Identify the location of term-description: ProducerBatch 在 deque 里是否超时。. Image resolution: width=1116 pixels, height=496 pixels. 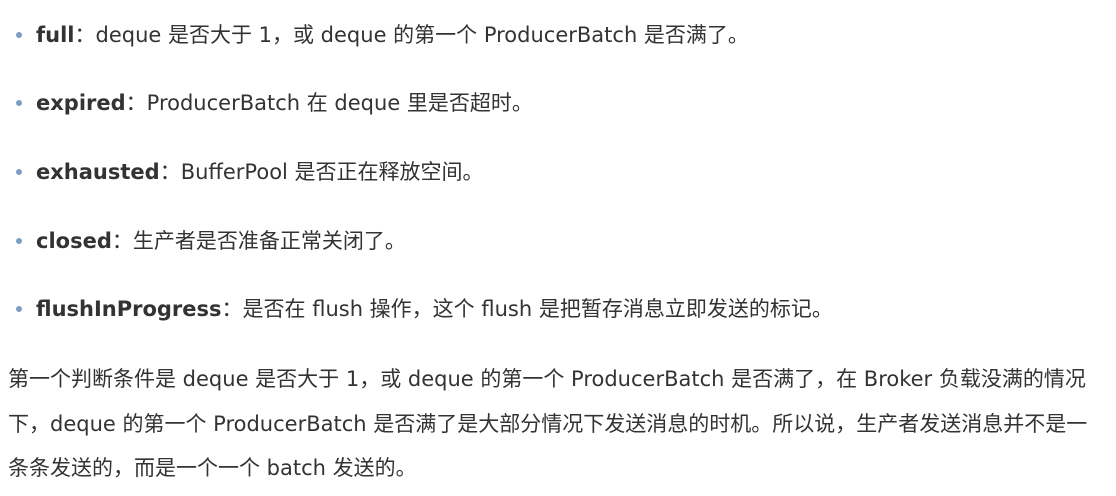
(339, 103).